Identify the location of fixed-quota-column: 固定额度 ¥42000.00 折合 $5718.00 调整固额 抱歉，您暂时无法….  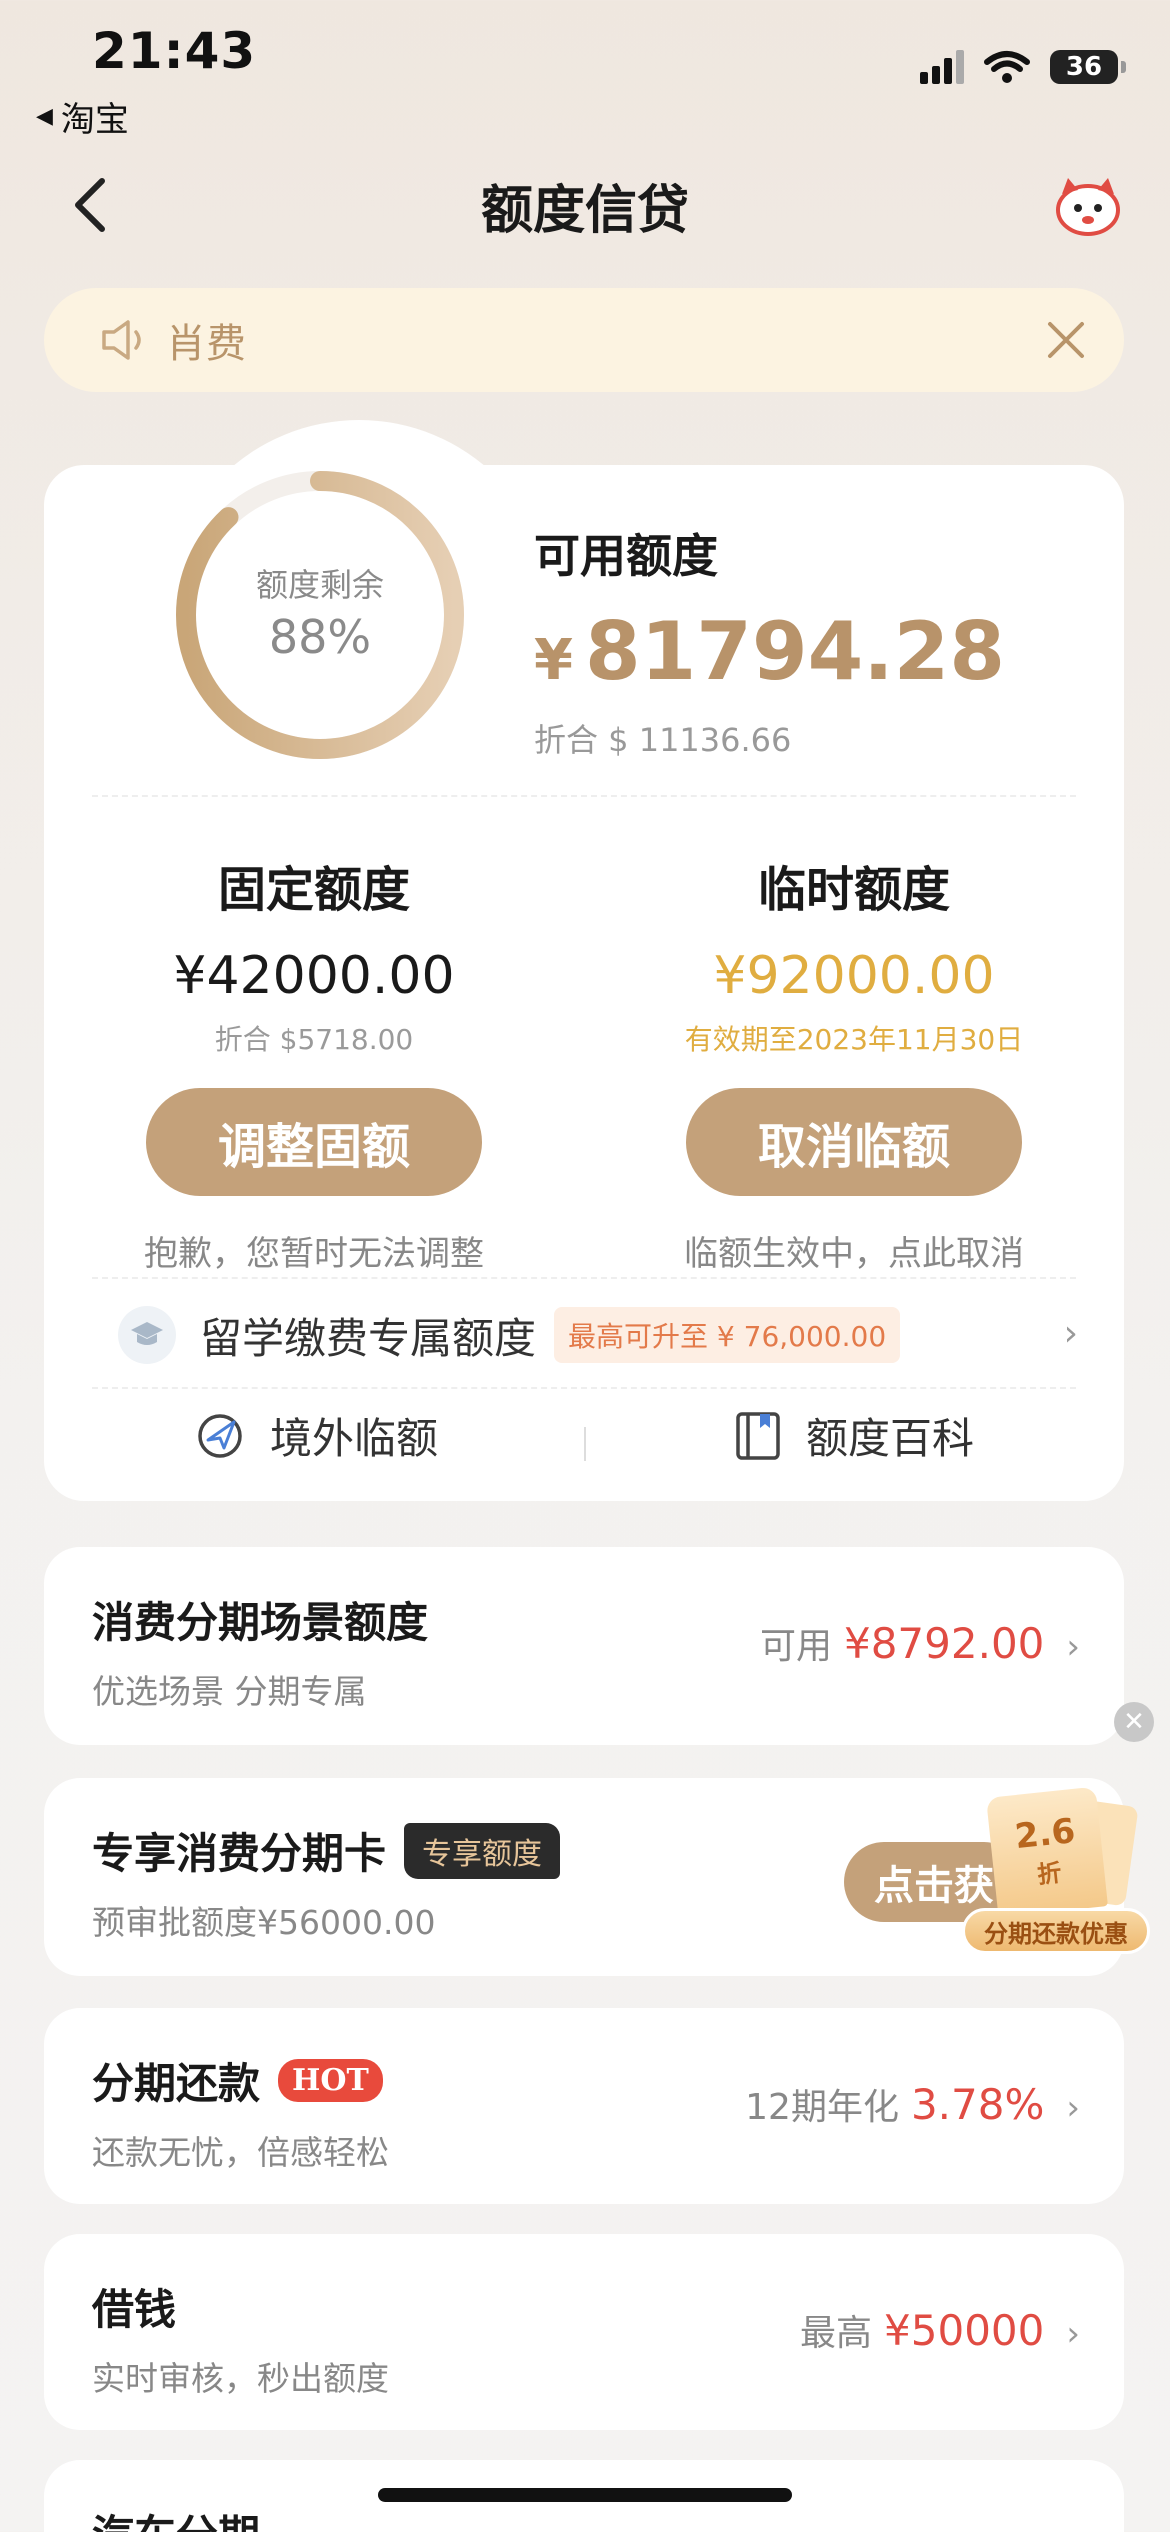
(314, 1062).